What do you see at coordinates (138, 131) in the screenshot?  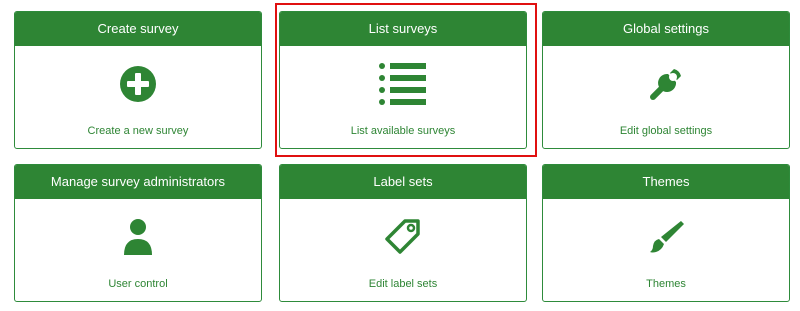 I see `card-link: Create a new survey` at bounding box center [138, 131].